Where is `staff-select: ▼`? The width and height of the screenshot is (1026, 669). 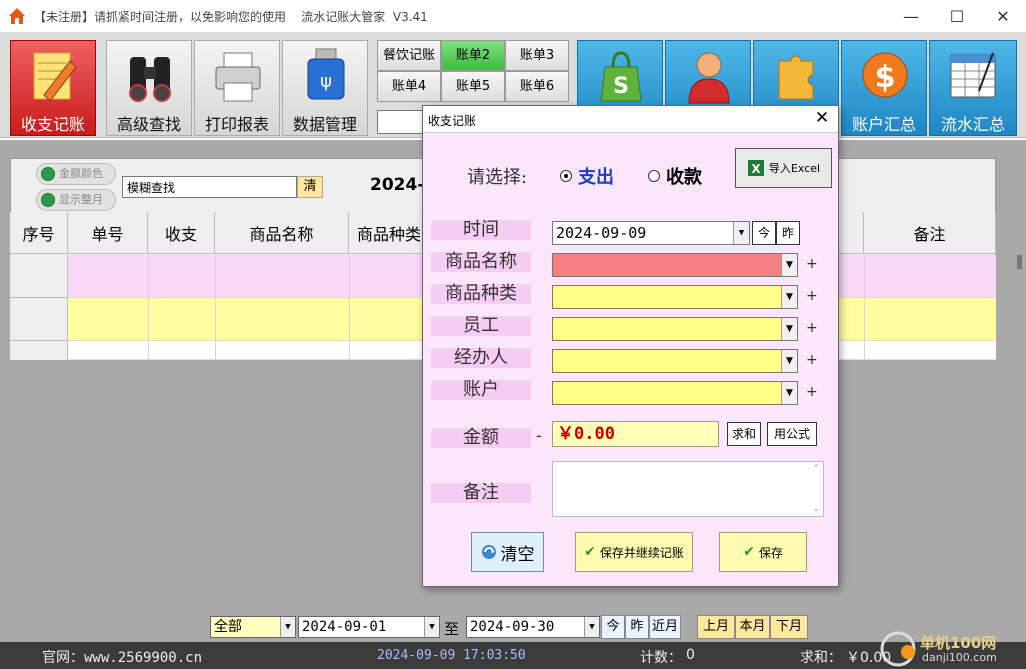 staff-select: ▼ is located at coordinates (675, 329).